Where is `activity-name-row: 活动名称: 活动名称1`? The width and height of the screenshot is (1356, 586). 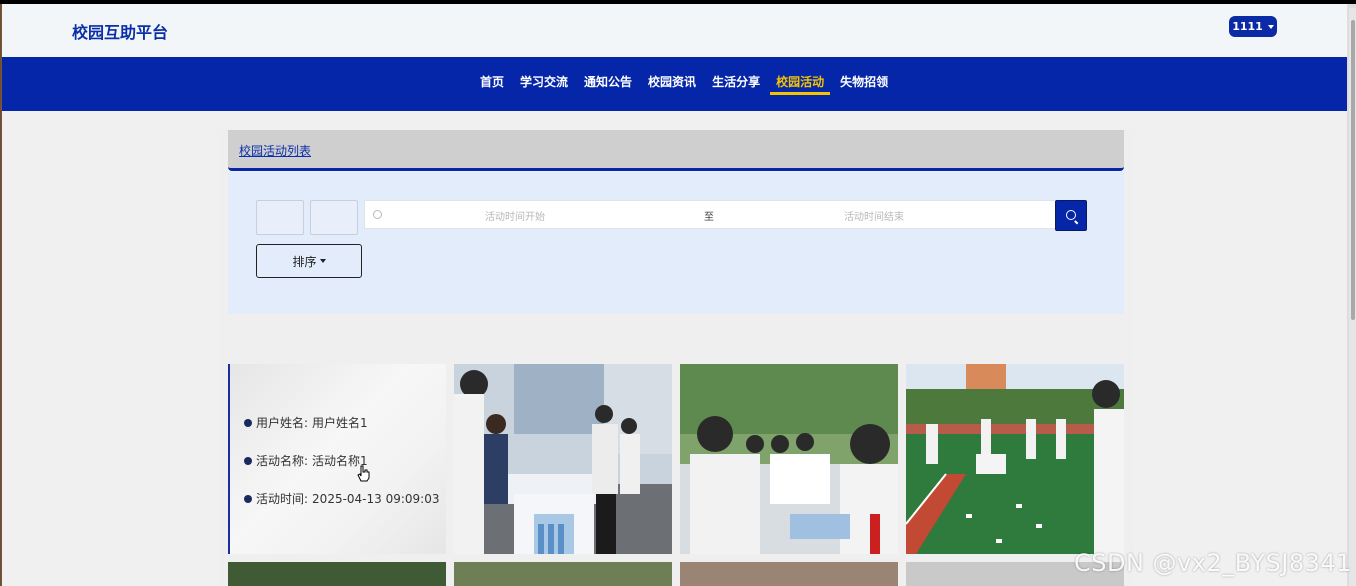 activity-name-row: 活动名称: 活动名称1 is located at coordinates (306, 460).